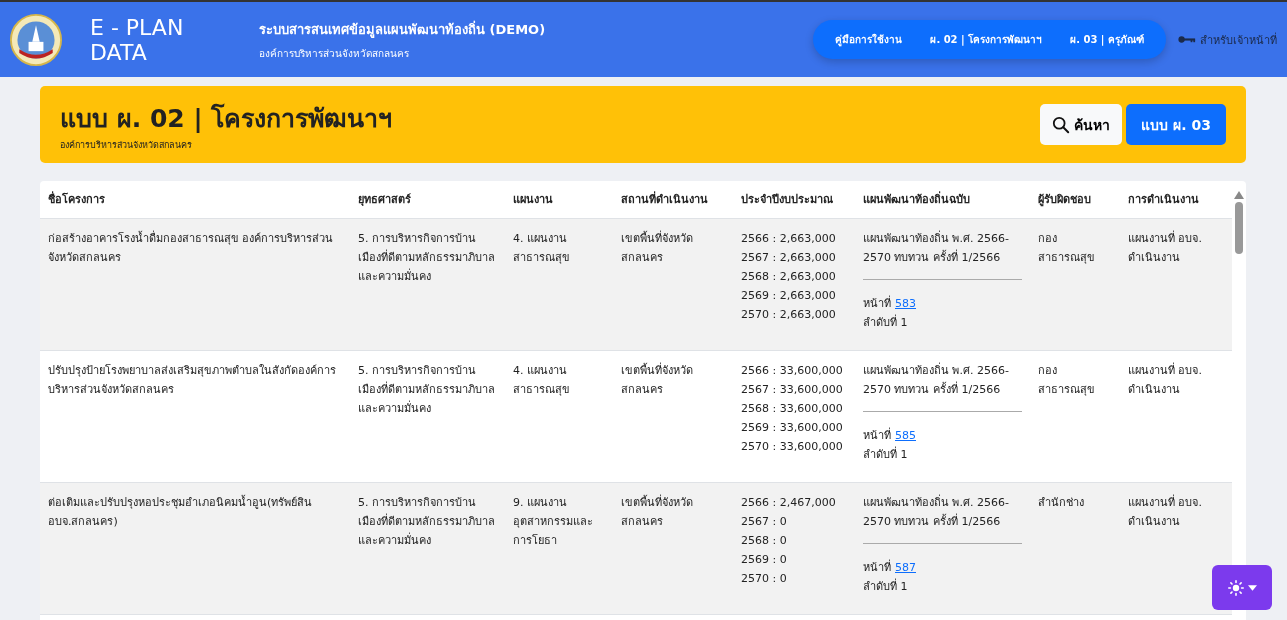 This screenshot has height=620, width=1287. I want to click on page-link: 585, so click(905, 435).